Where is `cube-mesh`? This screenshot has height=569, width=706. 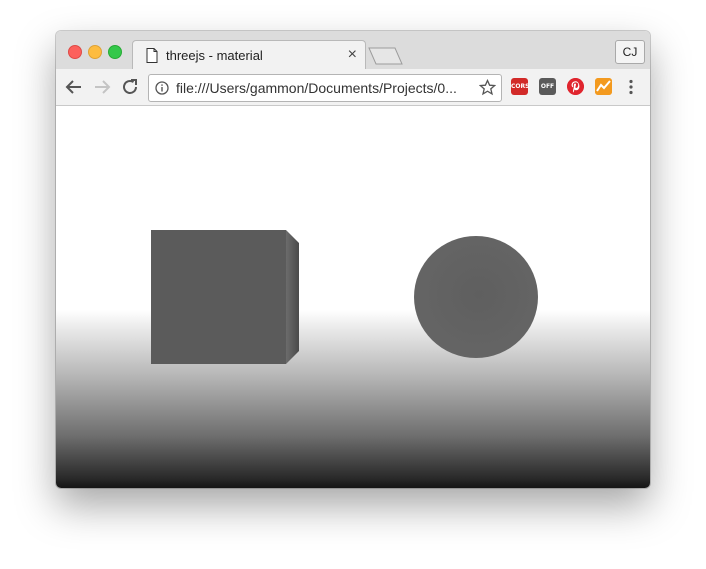 cube-mesh is located at coordinates (225, 297).